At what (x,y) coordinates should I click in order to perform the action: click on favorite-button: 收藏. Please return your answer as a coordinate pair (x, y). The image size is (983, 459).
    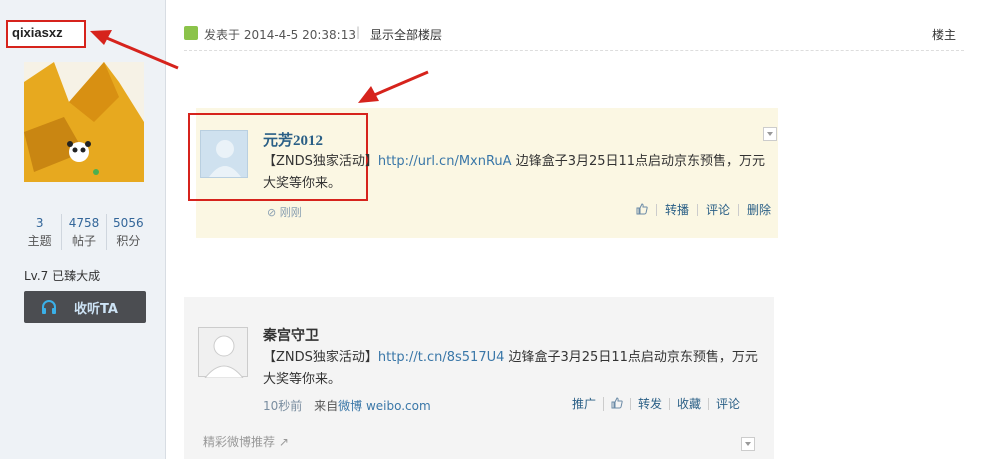
    Looking at the image, I should click on (688, 404).